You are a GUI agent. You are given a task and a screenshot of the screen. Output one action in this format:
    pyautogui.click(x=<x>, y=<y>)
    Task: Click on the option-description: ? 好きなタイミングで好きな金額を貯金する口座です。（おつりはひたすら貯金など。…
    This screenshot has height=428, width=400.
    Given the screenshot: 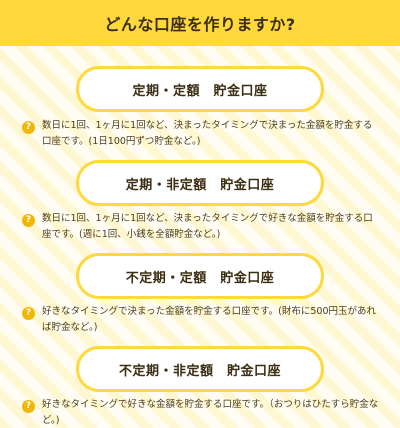 What is the action you would take?
    pyautogui.click(x=201, y=412)
    